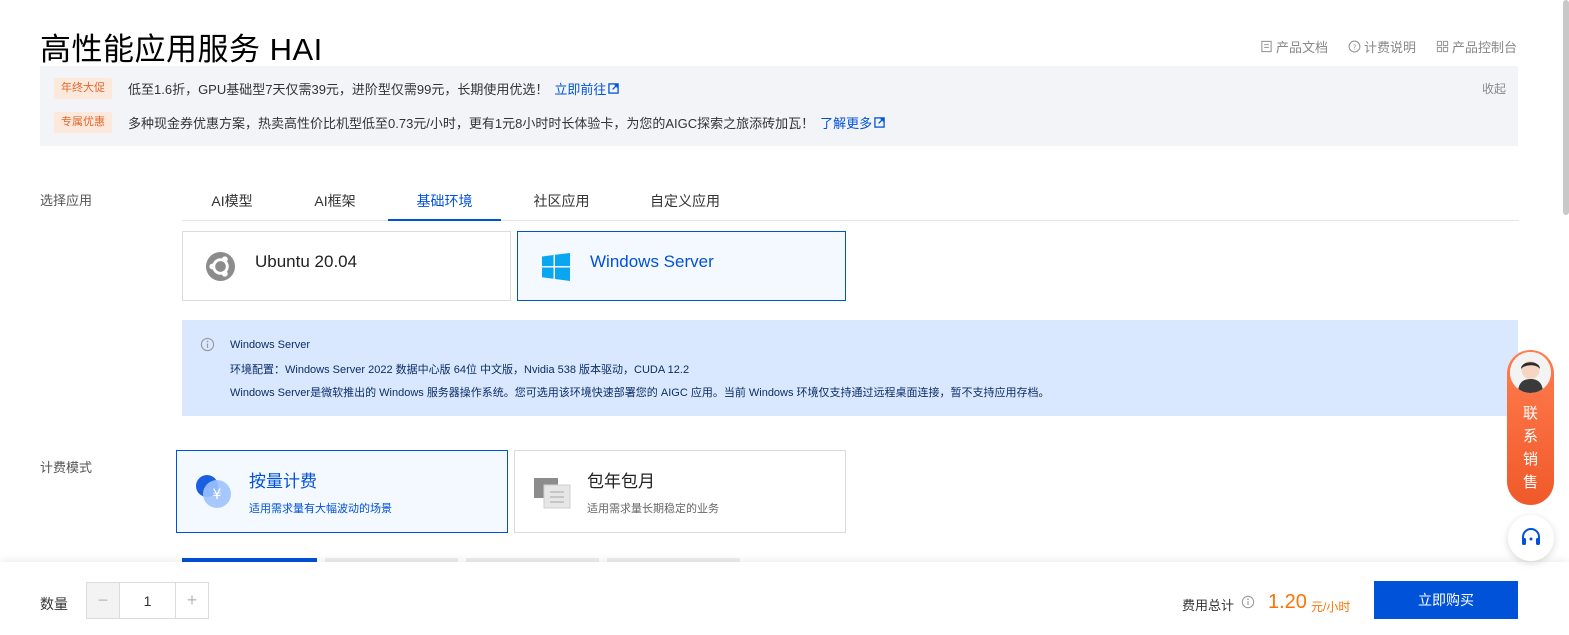 This screenshot has width=1569, height=635. Describe the element at coordinates (83, 88) in the screenshot. I see `promo-tag: 年终大促` at that location.